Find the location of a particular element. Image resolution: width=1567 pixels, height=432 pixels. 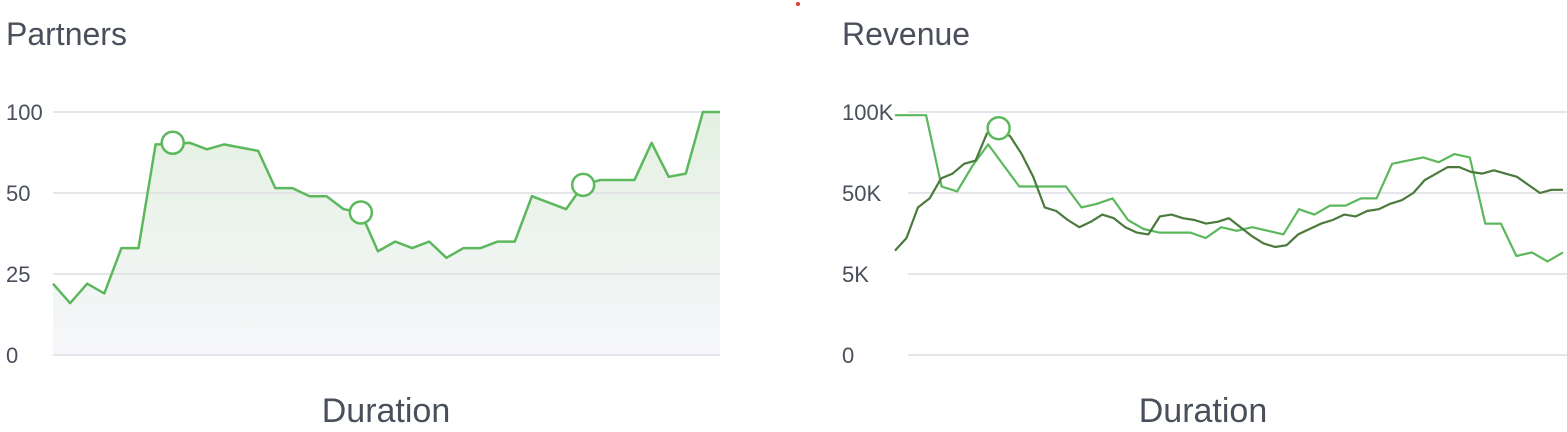

revenue-y-tick-label: 50K is located at coordinates (861, 193).